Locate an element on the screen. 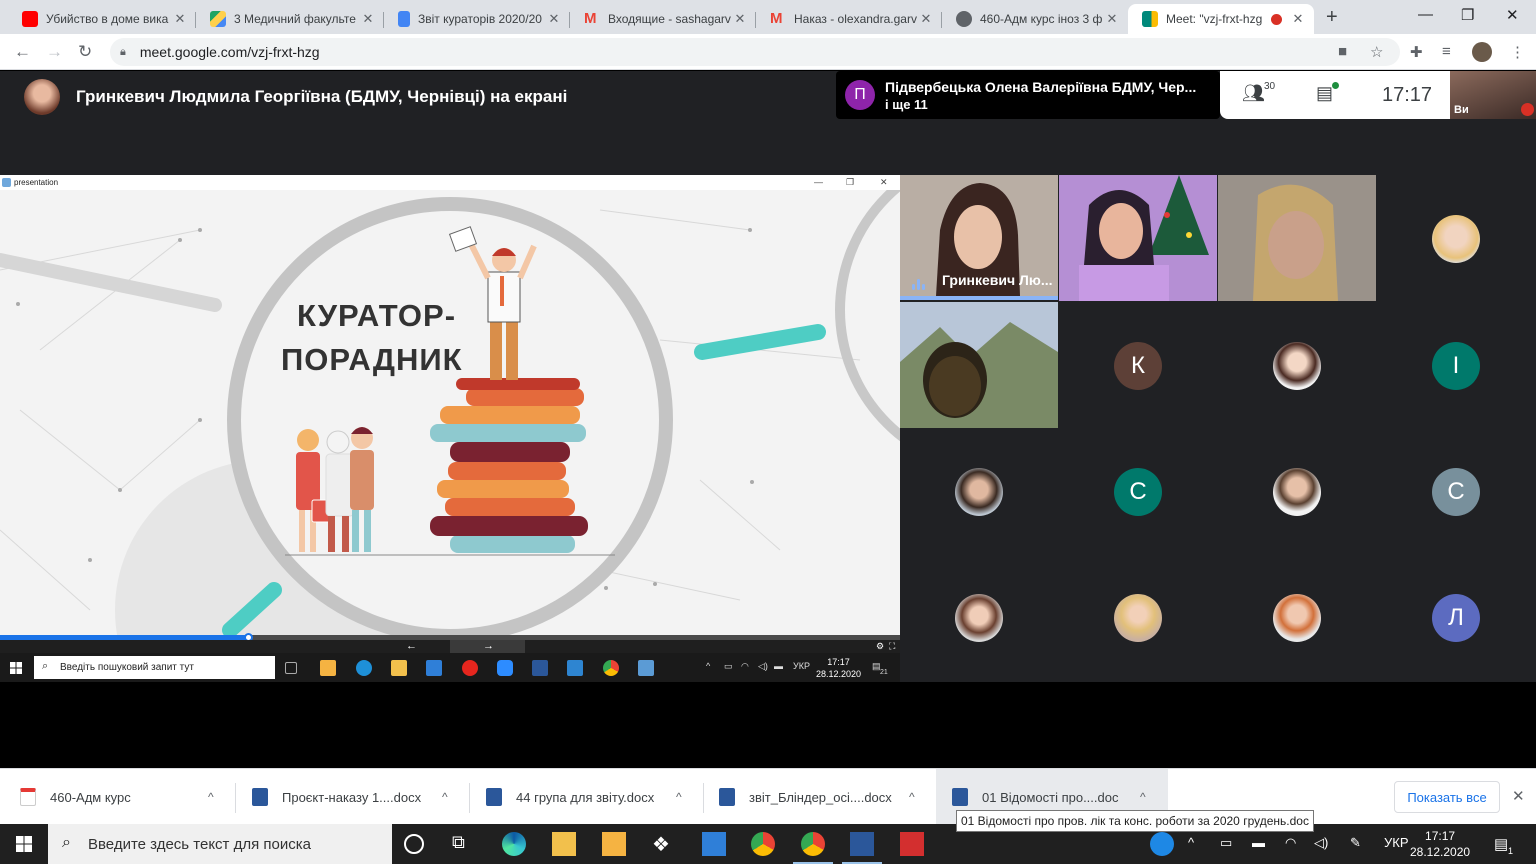 The width and height of the screenshot is (1536, 864). presentation-app-icon is located at coordinates (646, 668).